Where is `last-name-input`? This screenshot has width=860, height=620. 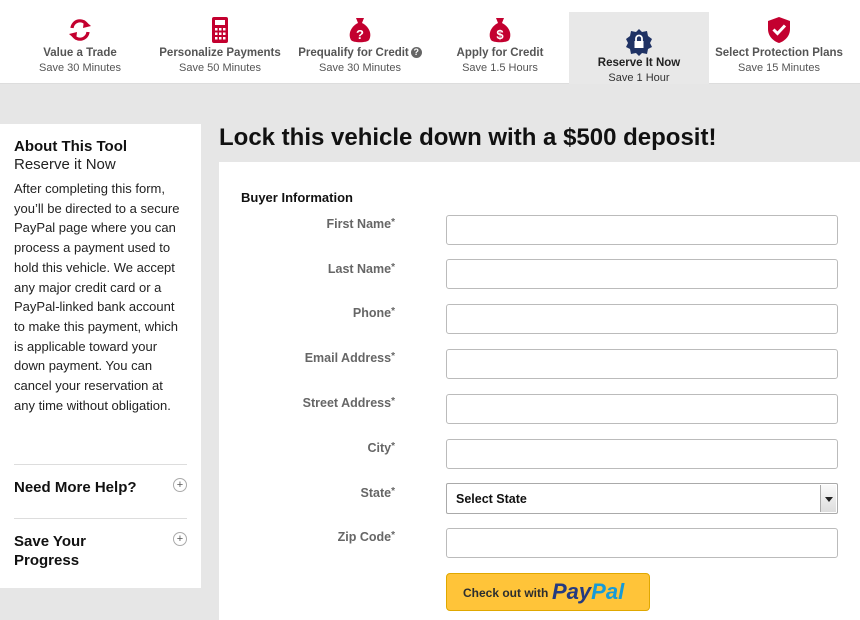 last-name-input is located at coordinates (642, 274).